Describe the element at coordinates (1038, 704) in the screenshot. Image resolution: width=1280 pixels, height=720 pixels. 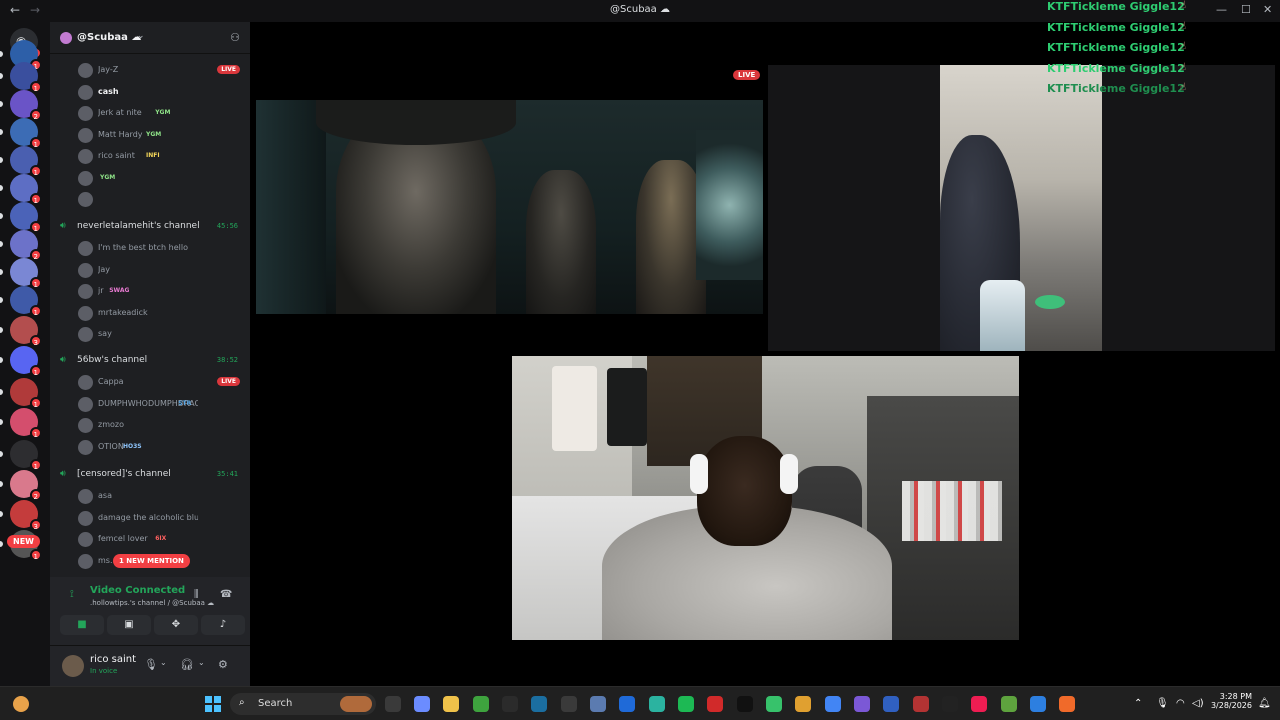
I see `azure-icon` at that location.